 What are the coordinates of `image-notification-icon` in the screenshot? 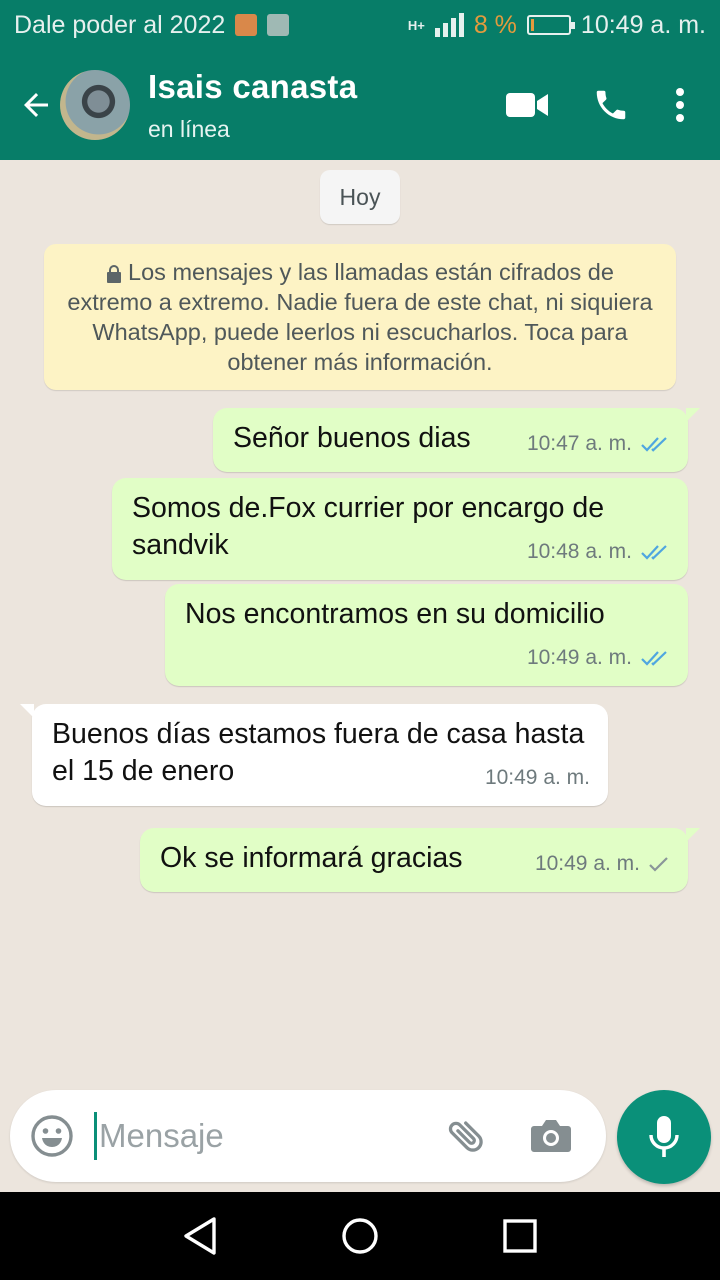 It's located at (278, 25).